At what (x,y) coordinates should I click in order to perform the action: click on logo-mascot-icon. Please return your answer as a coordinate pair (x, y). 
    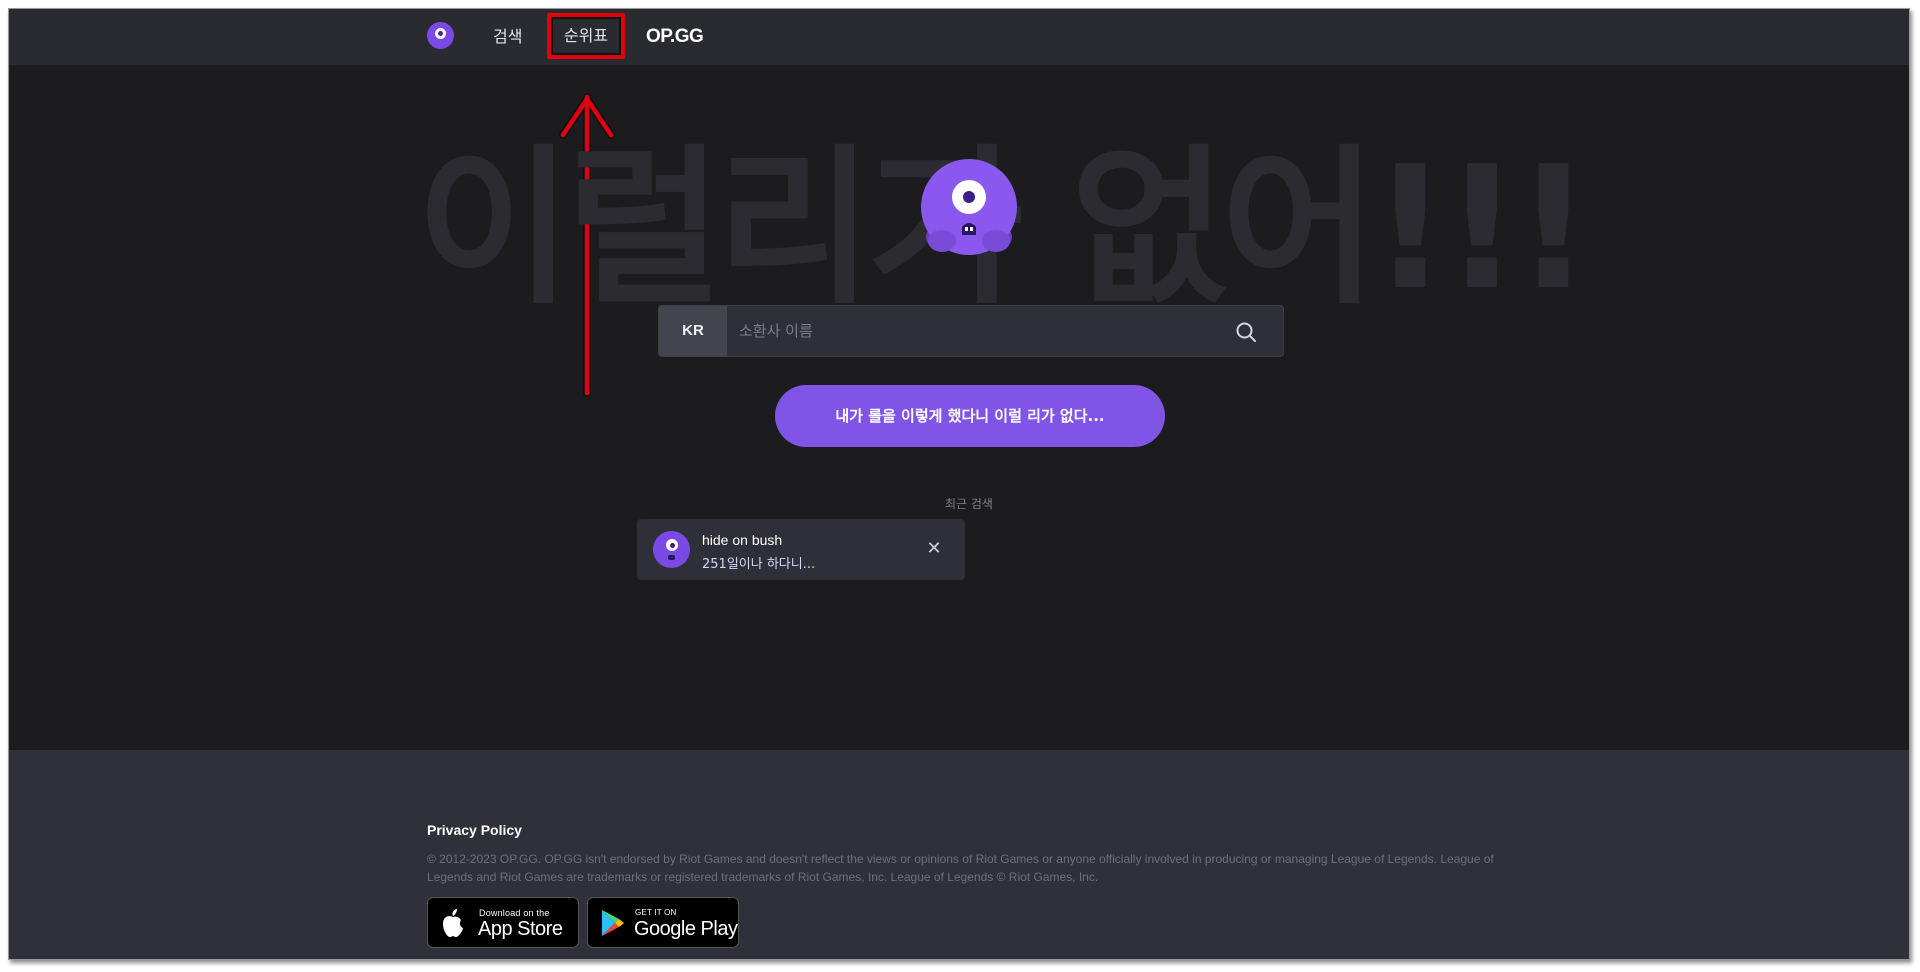
    Looking at the image, I should click on (440, 35).